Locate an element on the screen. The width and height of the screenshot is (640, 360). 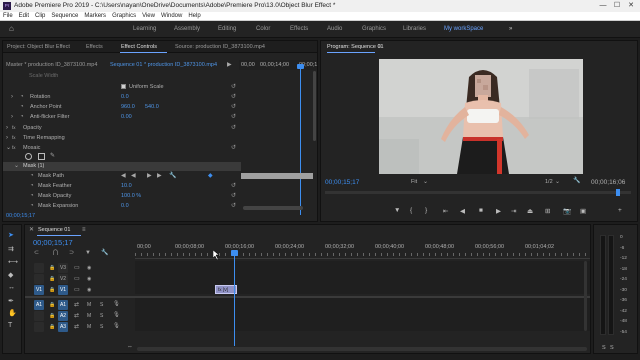
maximize-button: ☐ is located at coordinates (617, 6).